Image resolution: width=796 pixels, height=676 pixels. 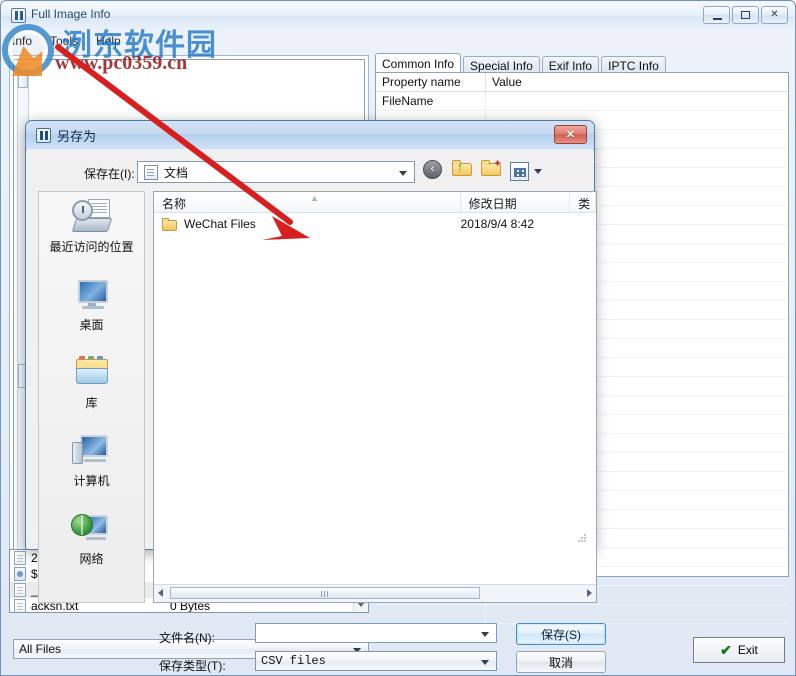 I want to click on menu-info: Info, so click(x=22, y=41).